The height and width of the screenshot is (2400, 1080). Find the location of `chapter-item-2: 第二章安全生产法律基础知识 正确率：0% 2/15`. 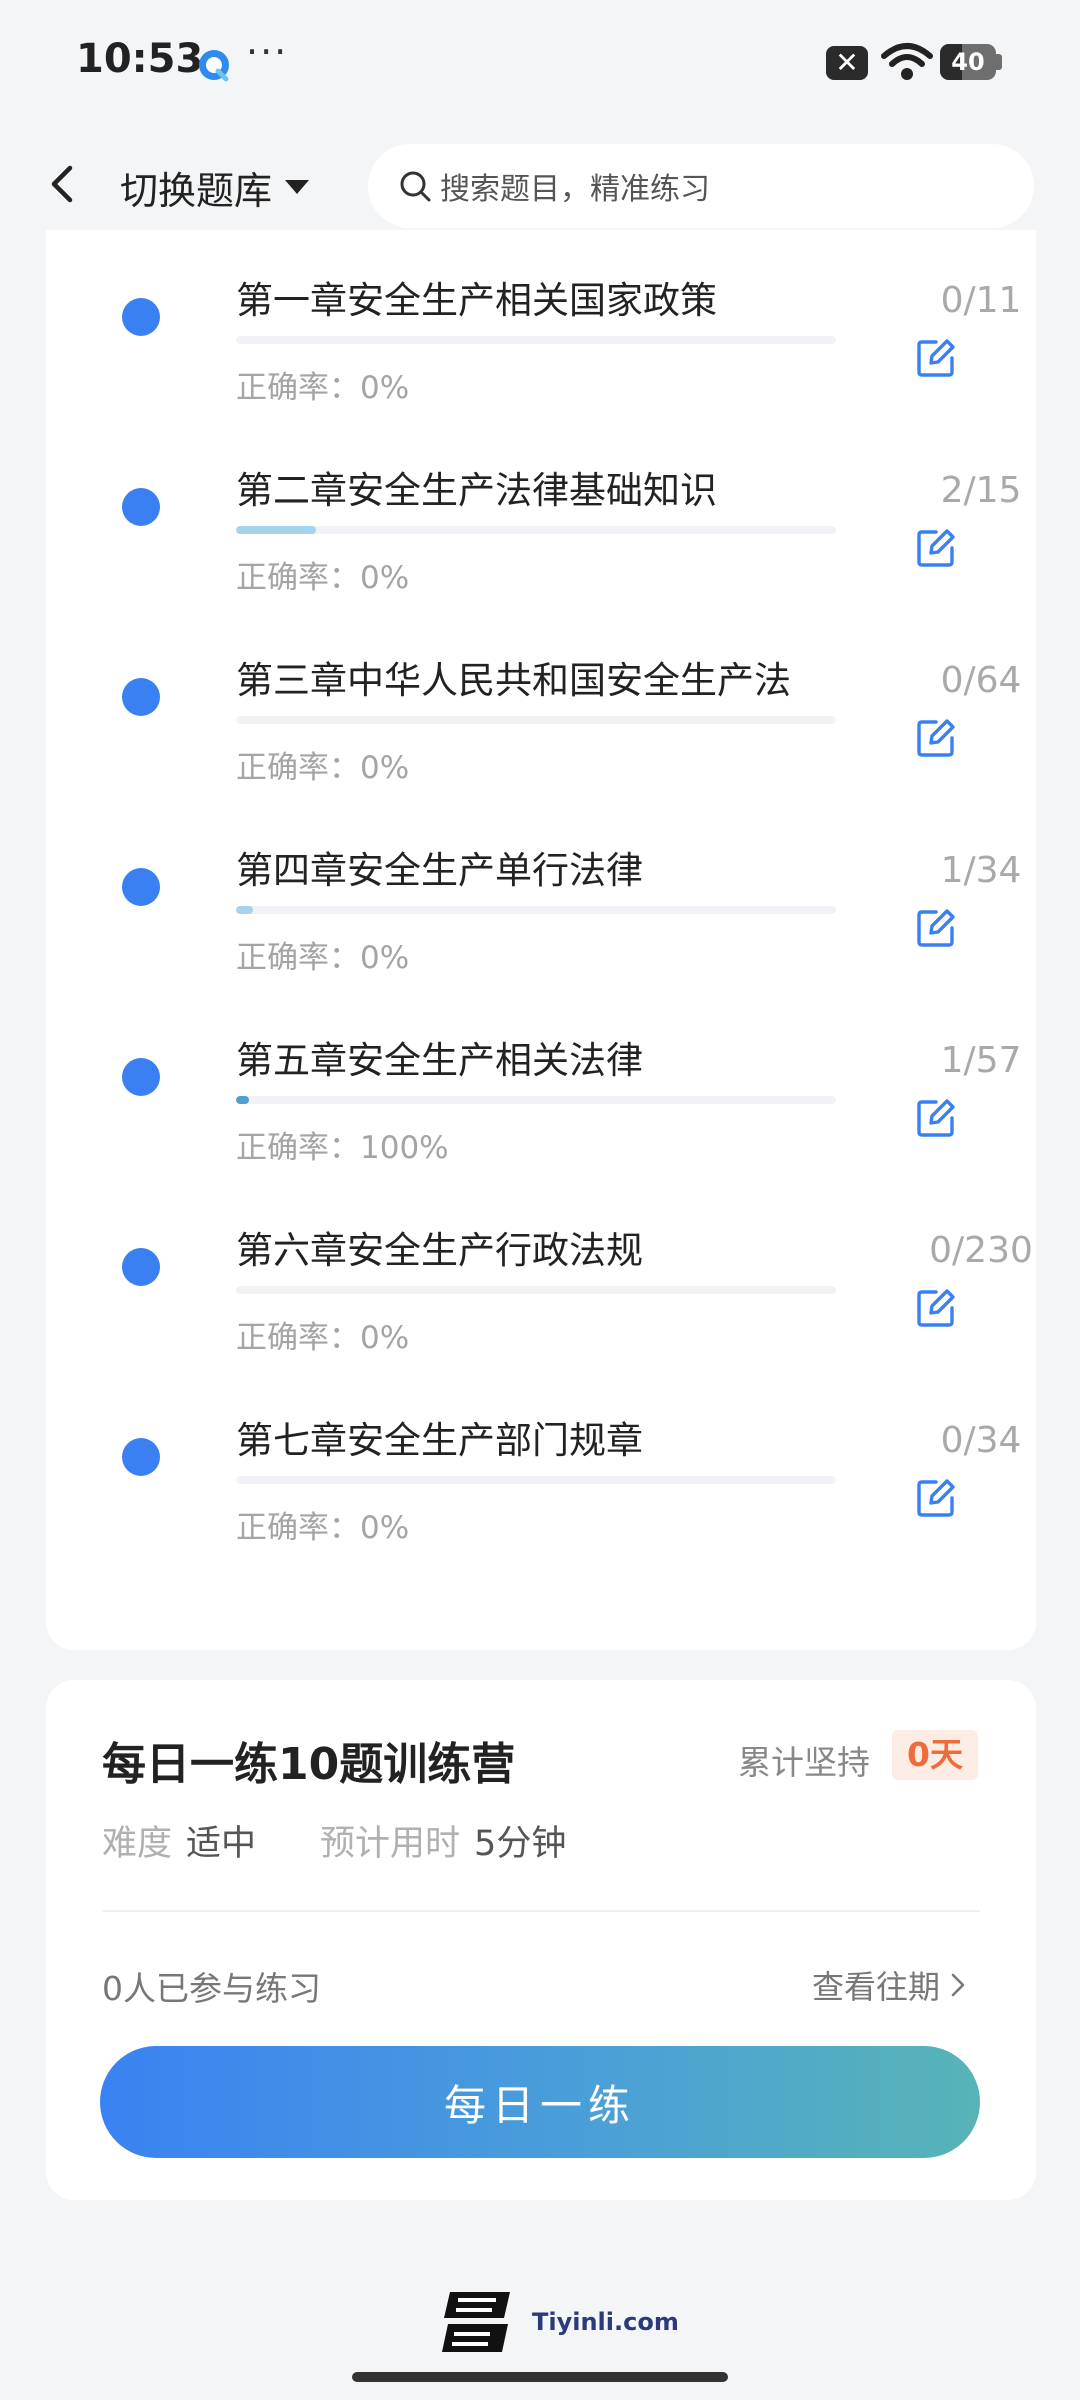

chapter-item-2: 第二章安全生产法律基础知识 正确率：0% 2/15 is located at coordinates (541, 488).